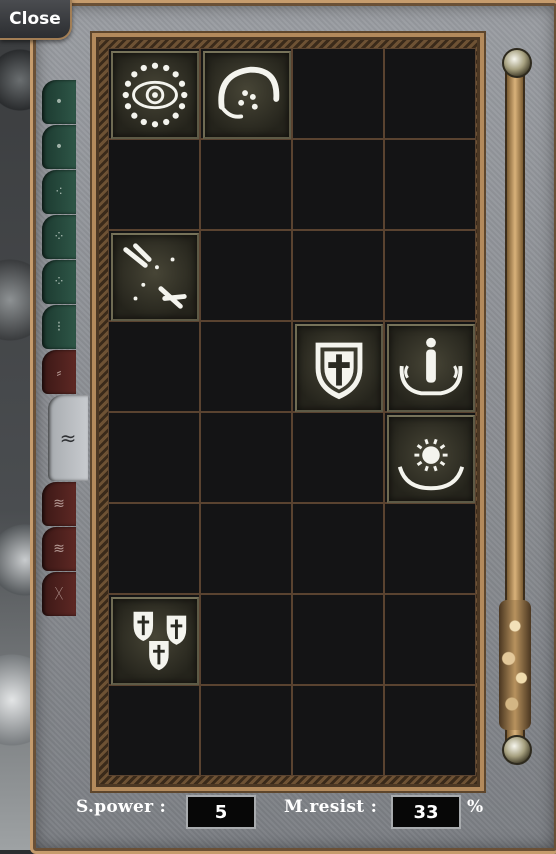  I want to click on cross-shield-icon, so click(339, 368).